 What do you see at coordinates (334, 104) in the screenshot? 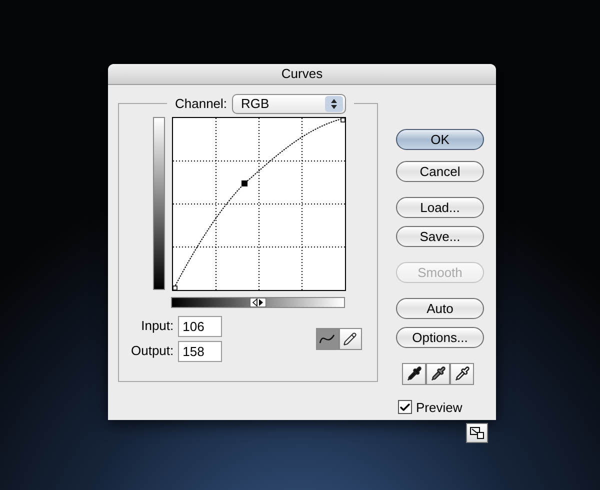
I see `stepper-arrows-icon` at bounding box center [334, 104].